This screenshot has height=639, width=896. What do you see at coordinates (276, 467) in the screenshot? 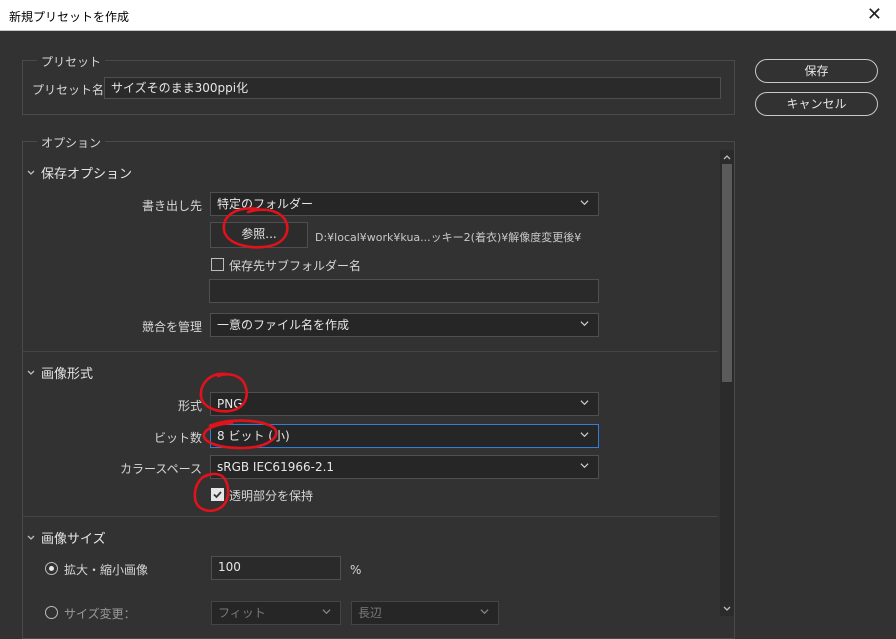
I see `colorspace-select-value: sRGB IEC61966-2.1` at bounding box center [276, 467].